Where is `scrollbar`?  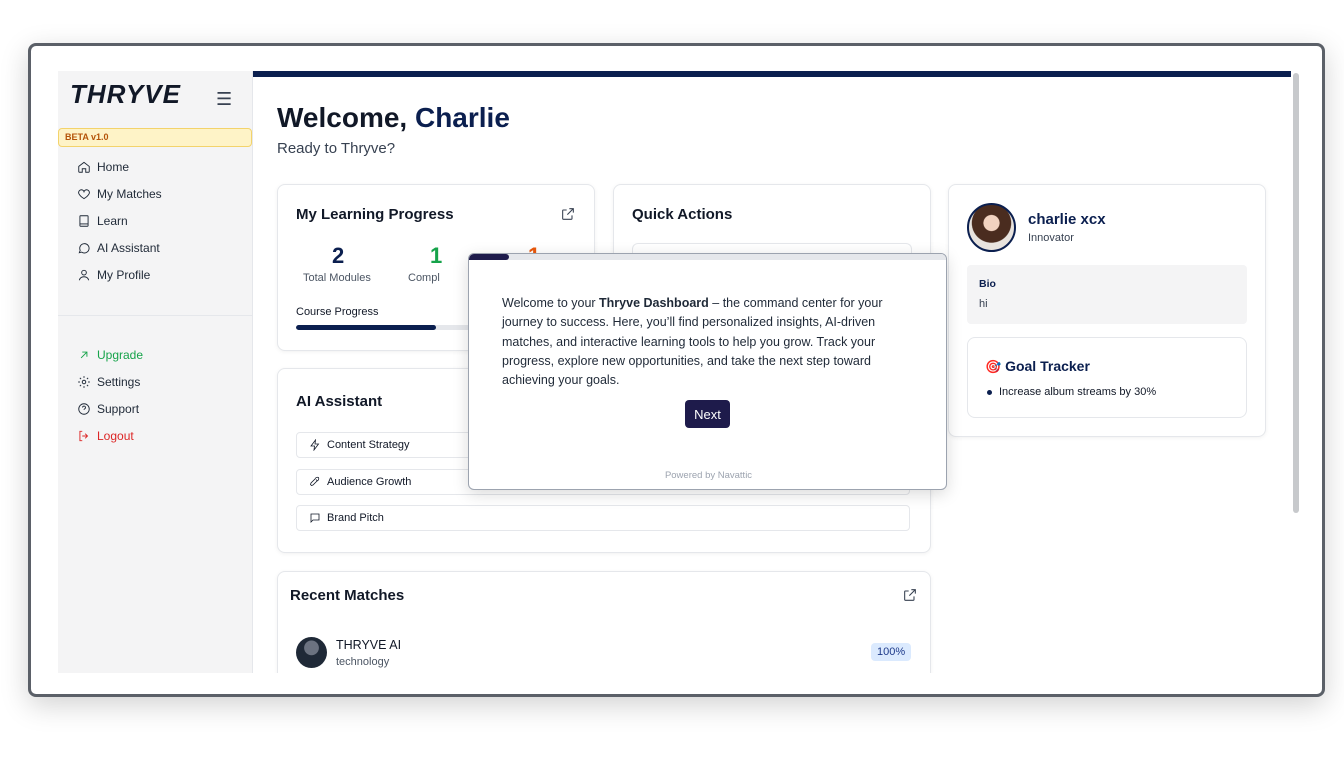
scrollbar is located at coordinates (1296, 293).